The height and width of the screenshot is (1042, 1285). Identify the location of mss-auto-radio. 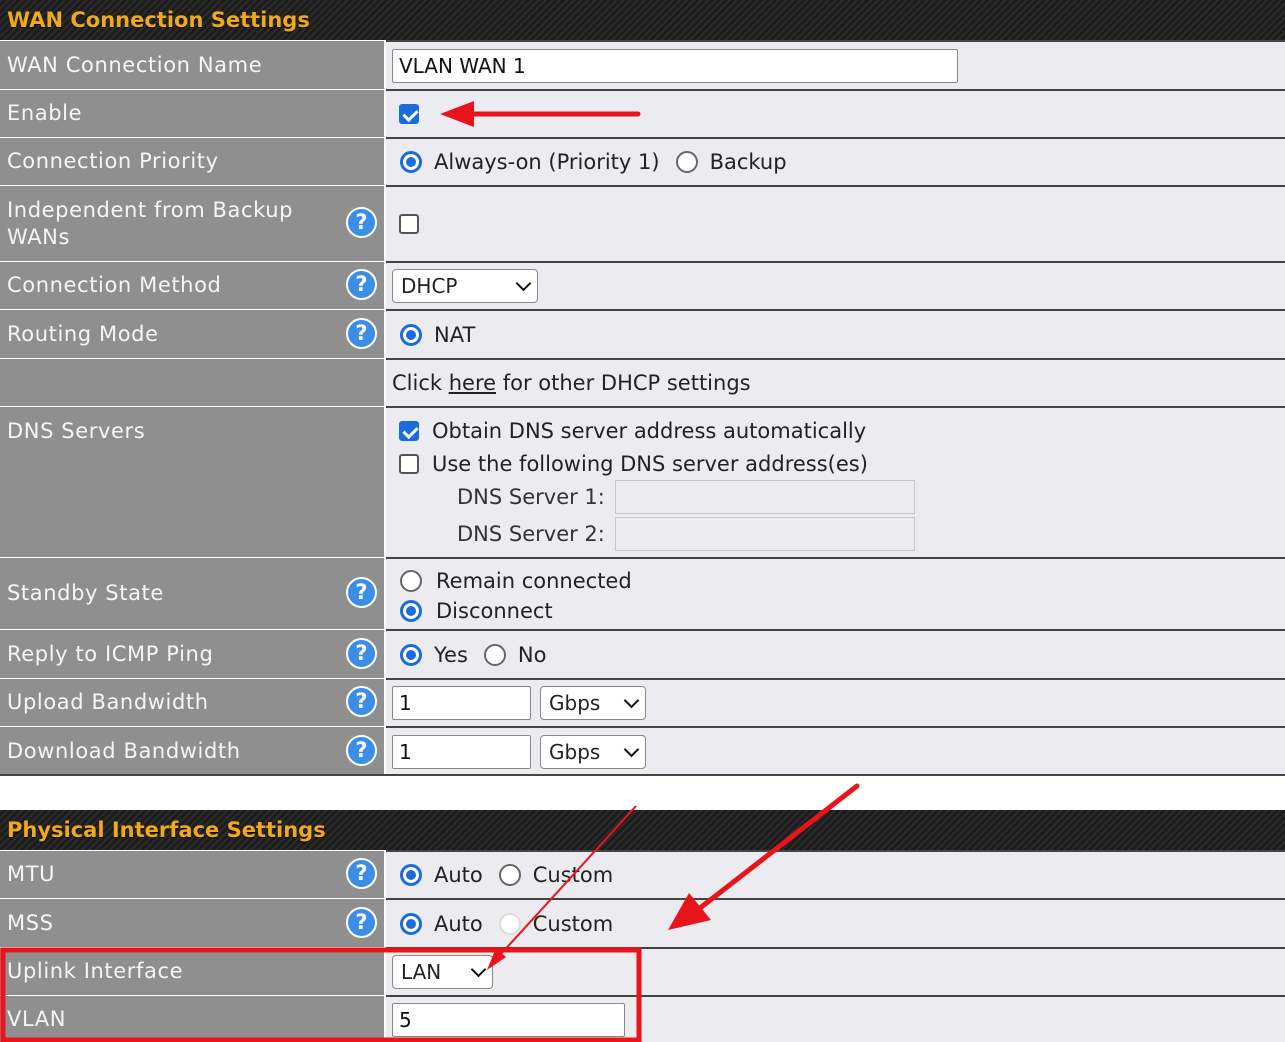
(411, 923).